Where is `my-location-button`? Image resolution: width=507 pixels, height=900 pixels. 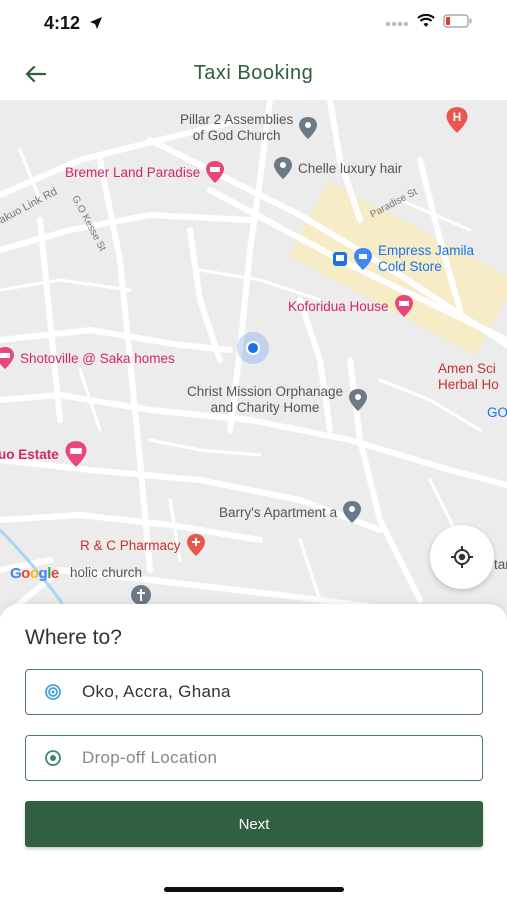
my-location-button is located at coordinates (462, 557).